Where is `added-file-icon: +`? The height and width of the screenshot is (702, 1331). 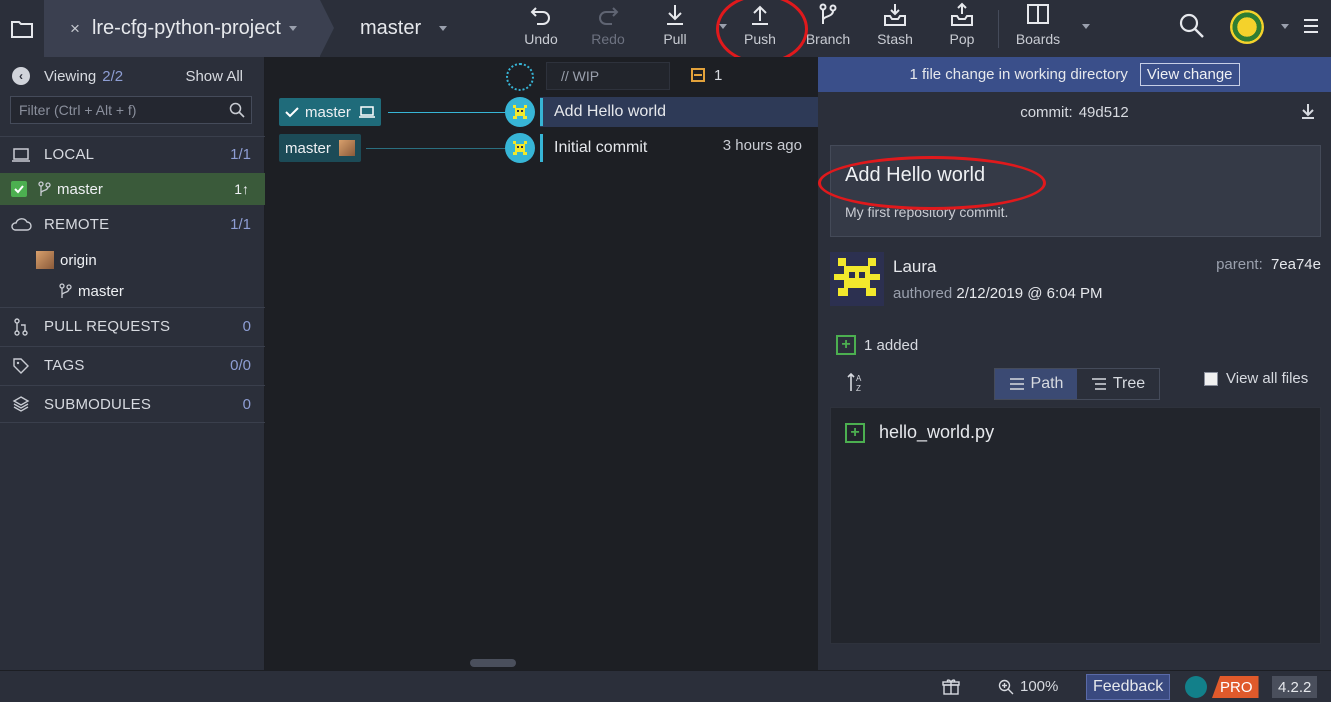
added-file-icon: + is located at coordinates (855, 432).